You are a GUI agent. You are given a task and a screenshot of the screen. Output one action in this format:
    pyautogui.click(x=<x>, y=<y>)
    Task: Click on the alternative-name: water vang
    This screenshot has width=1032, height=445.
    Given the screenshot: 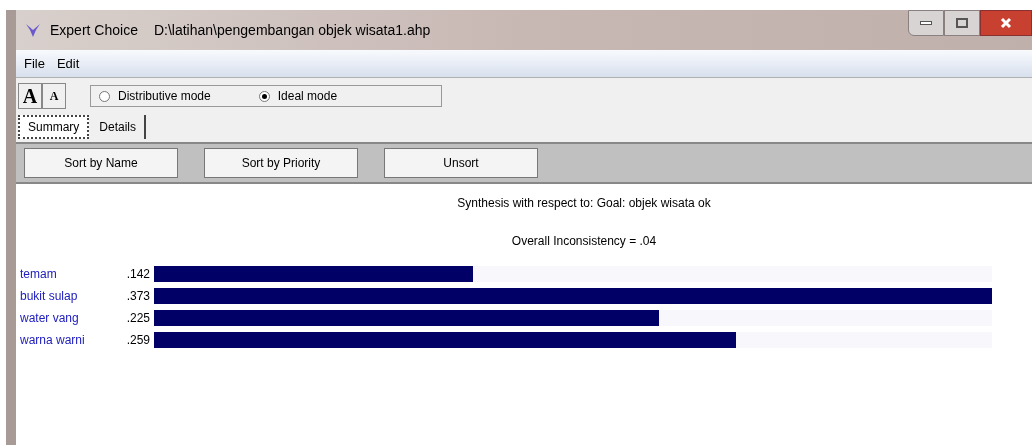 What is the action you would take?
    pyautogui.click(x=50, y=318)
    